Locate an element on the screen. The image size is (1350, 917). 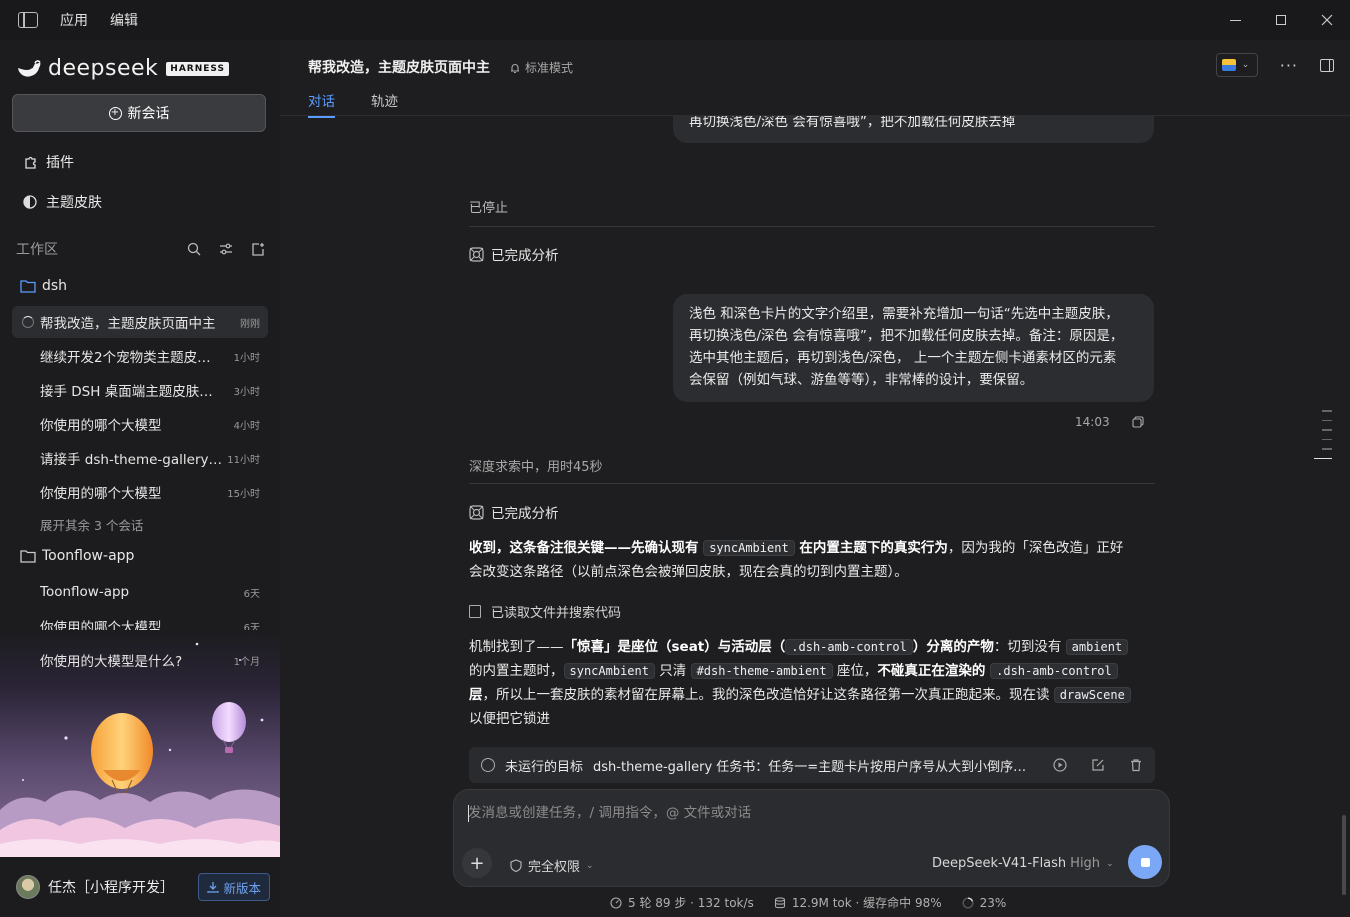
conversation-time: 刚刚 is located at coordinates (250, 324).